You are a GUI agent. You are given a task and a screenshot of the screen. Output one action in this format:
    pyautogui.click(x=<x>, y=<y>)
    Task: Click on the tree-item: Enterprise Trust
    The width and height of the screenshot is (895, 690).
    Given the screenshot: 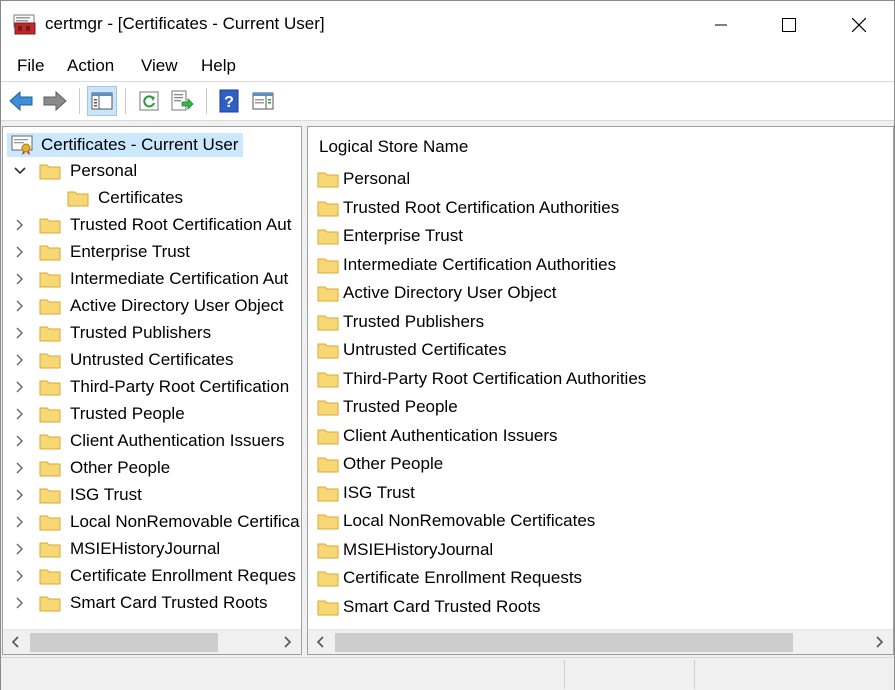 What is the action you would take?
    pyautogui.click(x=152, y=252)
    